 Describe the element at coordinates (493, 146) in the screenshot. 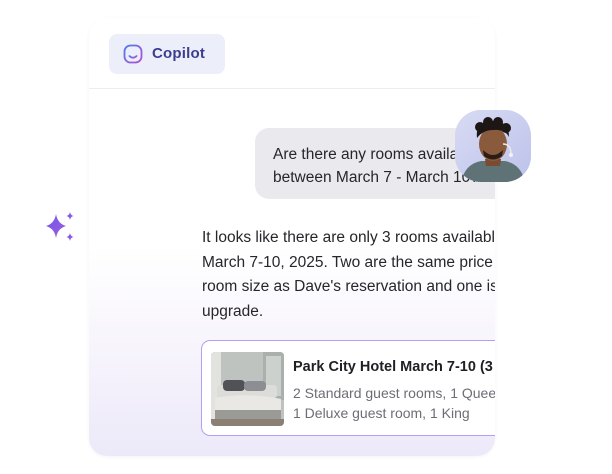

I see `user-avatar` at that location.